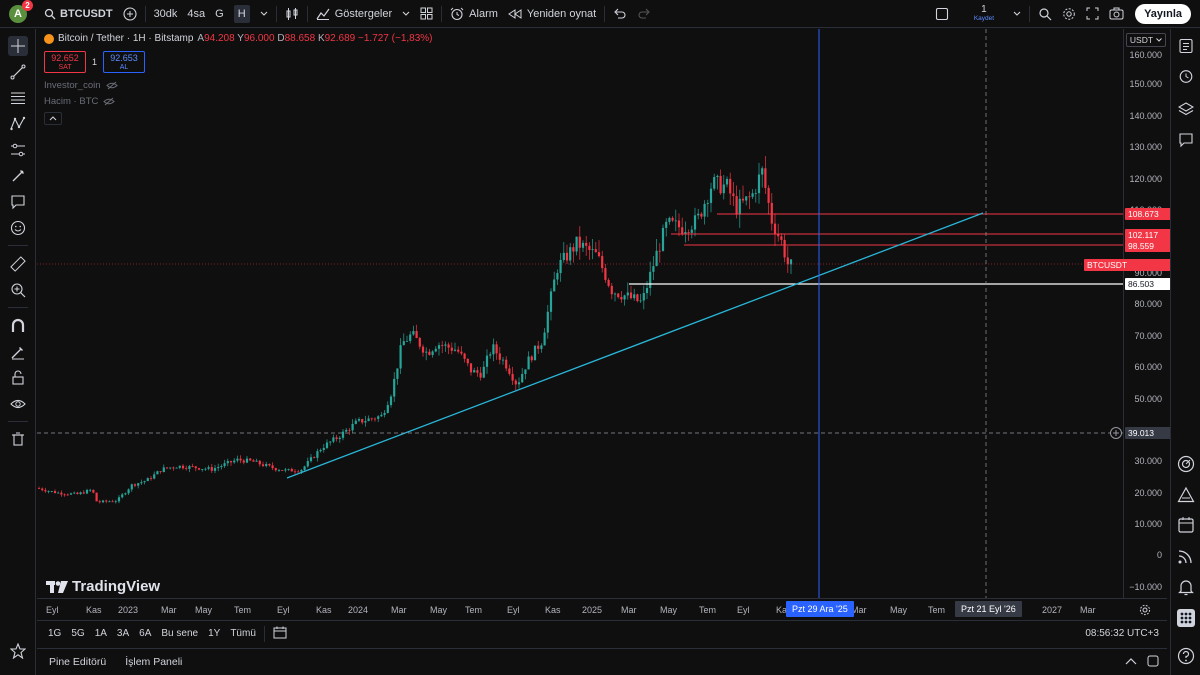 Image resolution: width=1200 pixels, height=675 pixels. What do you see at coordinates (1186, 109) in the screenshot?
I see `object-tree-button` at bounding box center [1186, 109].